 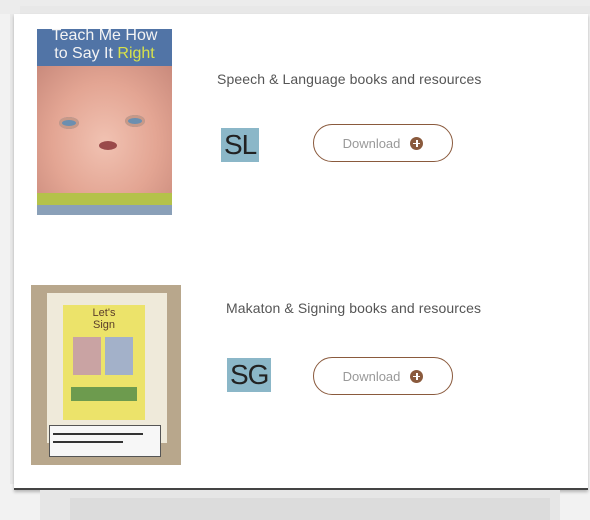 What do you see at coordinates (249, 375) in the screenshot?
I see `badge-sg: SG` at bounding box center [249, 375].